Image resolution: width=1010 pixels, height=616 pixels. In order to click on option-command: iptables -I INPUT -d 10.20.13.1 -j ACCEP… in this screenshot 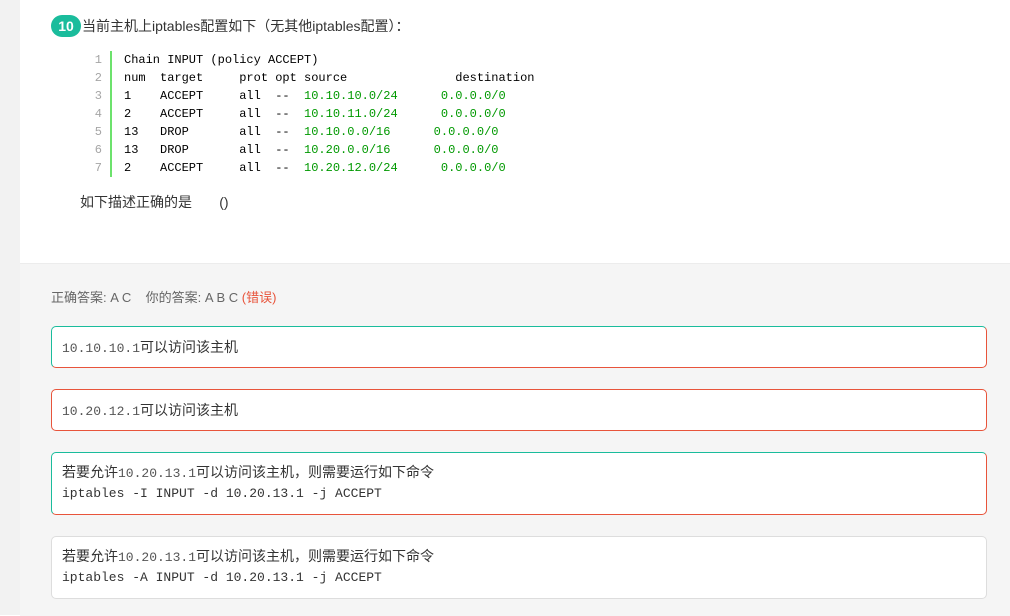, I will do `click(222, 493)`.